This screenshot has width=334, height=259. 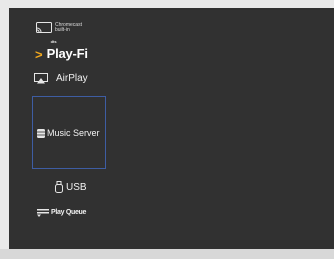 What do you see at coordinates (62, 29) in the screenshot?
I see `chromecast-sublabel: built-in` at bounding box center [62, 29].